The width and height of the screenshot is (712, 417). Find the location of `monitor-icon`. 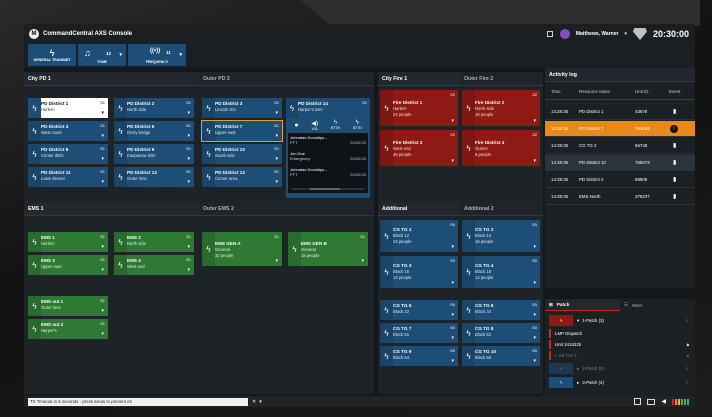

monitor-icon is located at coordinates (651, 401).